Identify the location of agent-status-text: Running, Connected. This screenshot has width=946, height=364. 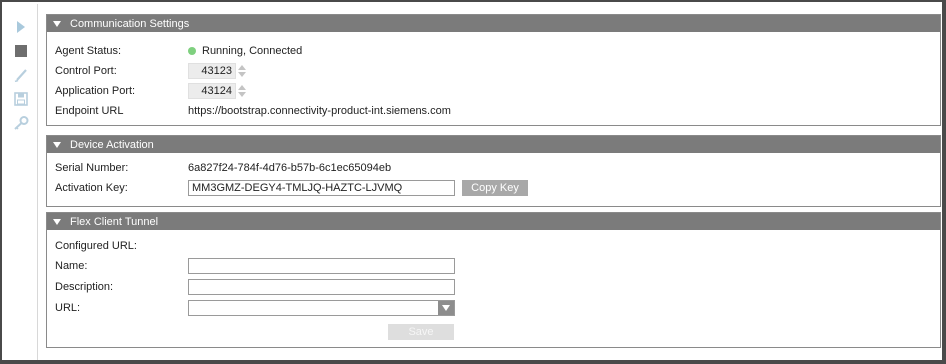
(252, 51).